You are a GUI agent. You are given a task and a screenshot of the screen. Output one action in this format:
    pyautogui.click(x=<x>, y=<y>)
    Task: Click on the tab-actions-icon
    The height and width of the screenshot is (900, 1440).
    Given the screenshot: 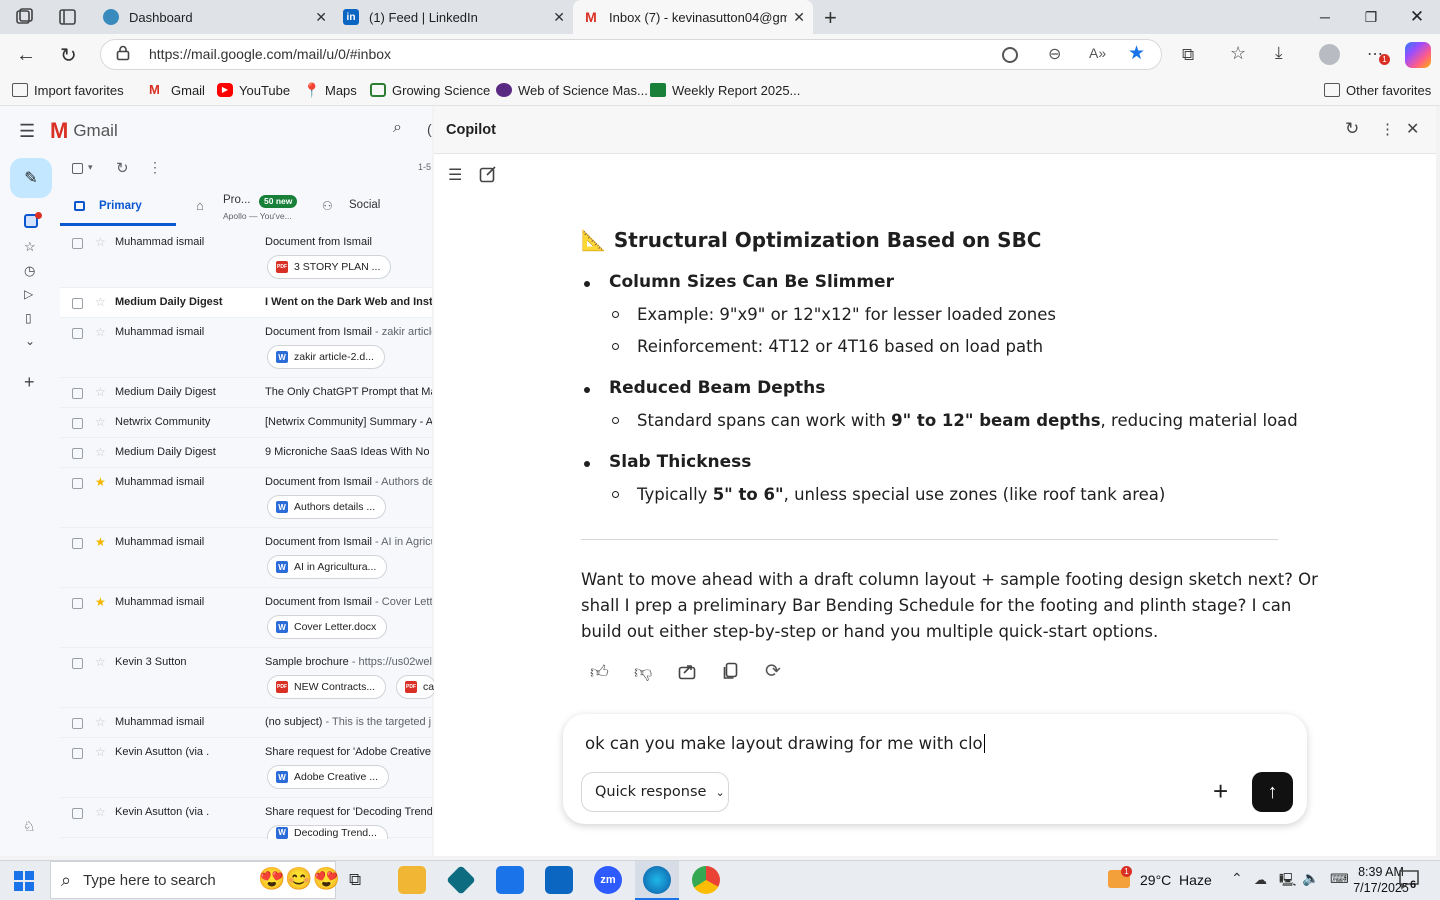 What is the action you would take?
    pyautogui.click(x=68, y=17)
    